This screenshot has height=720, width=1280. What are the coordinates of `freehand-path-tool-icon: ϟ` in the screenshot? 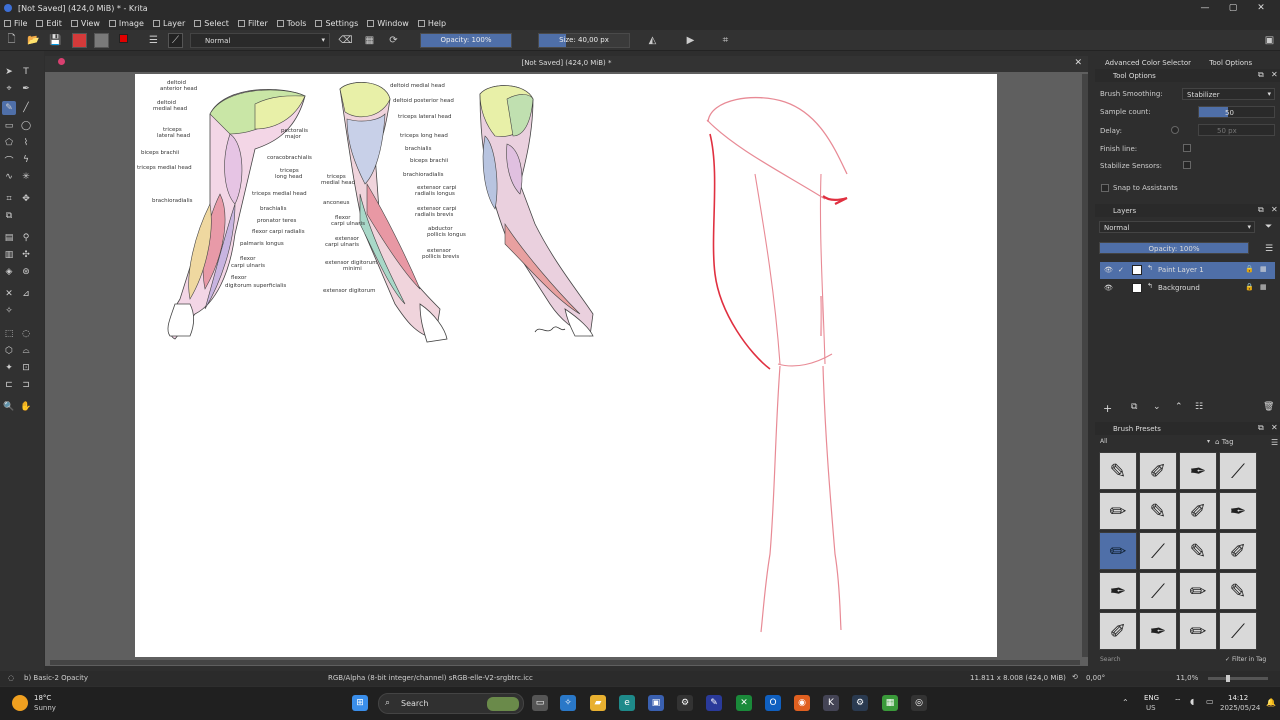 It's located at (26, 160).